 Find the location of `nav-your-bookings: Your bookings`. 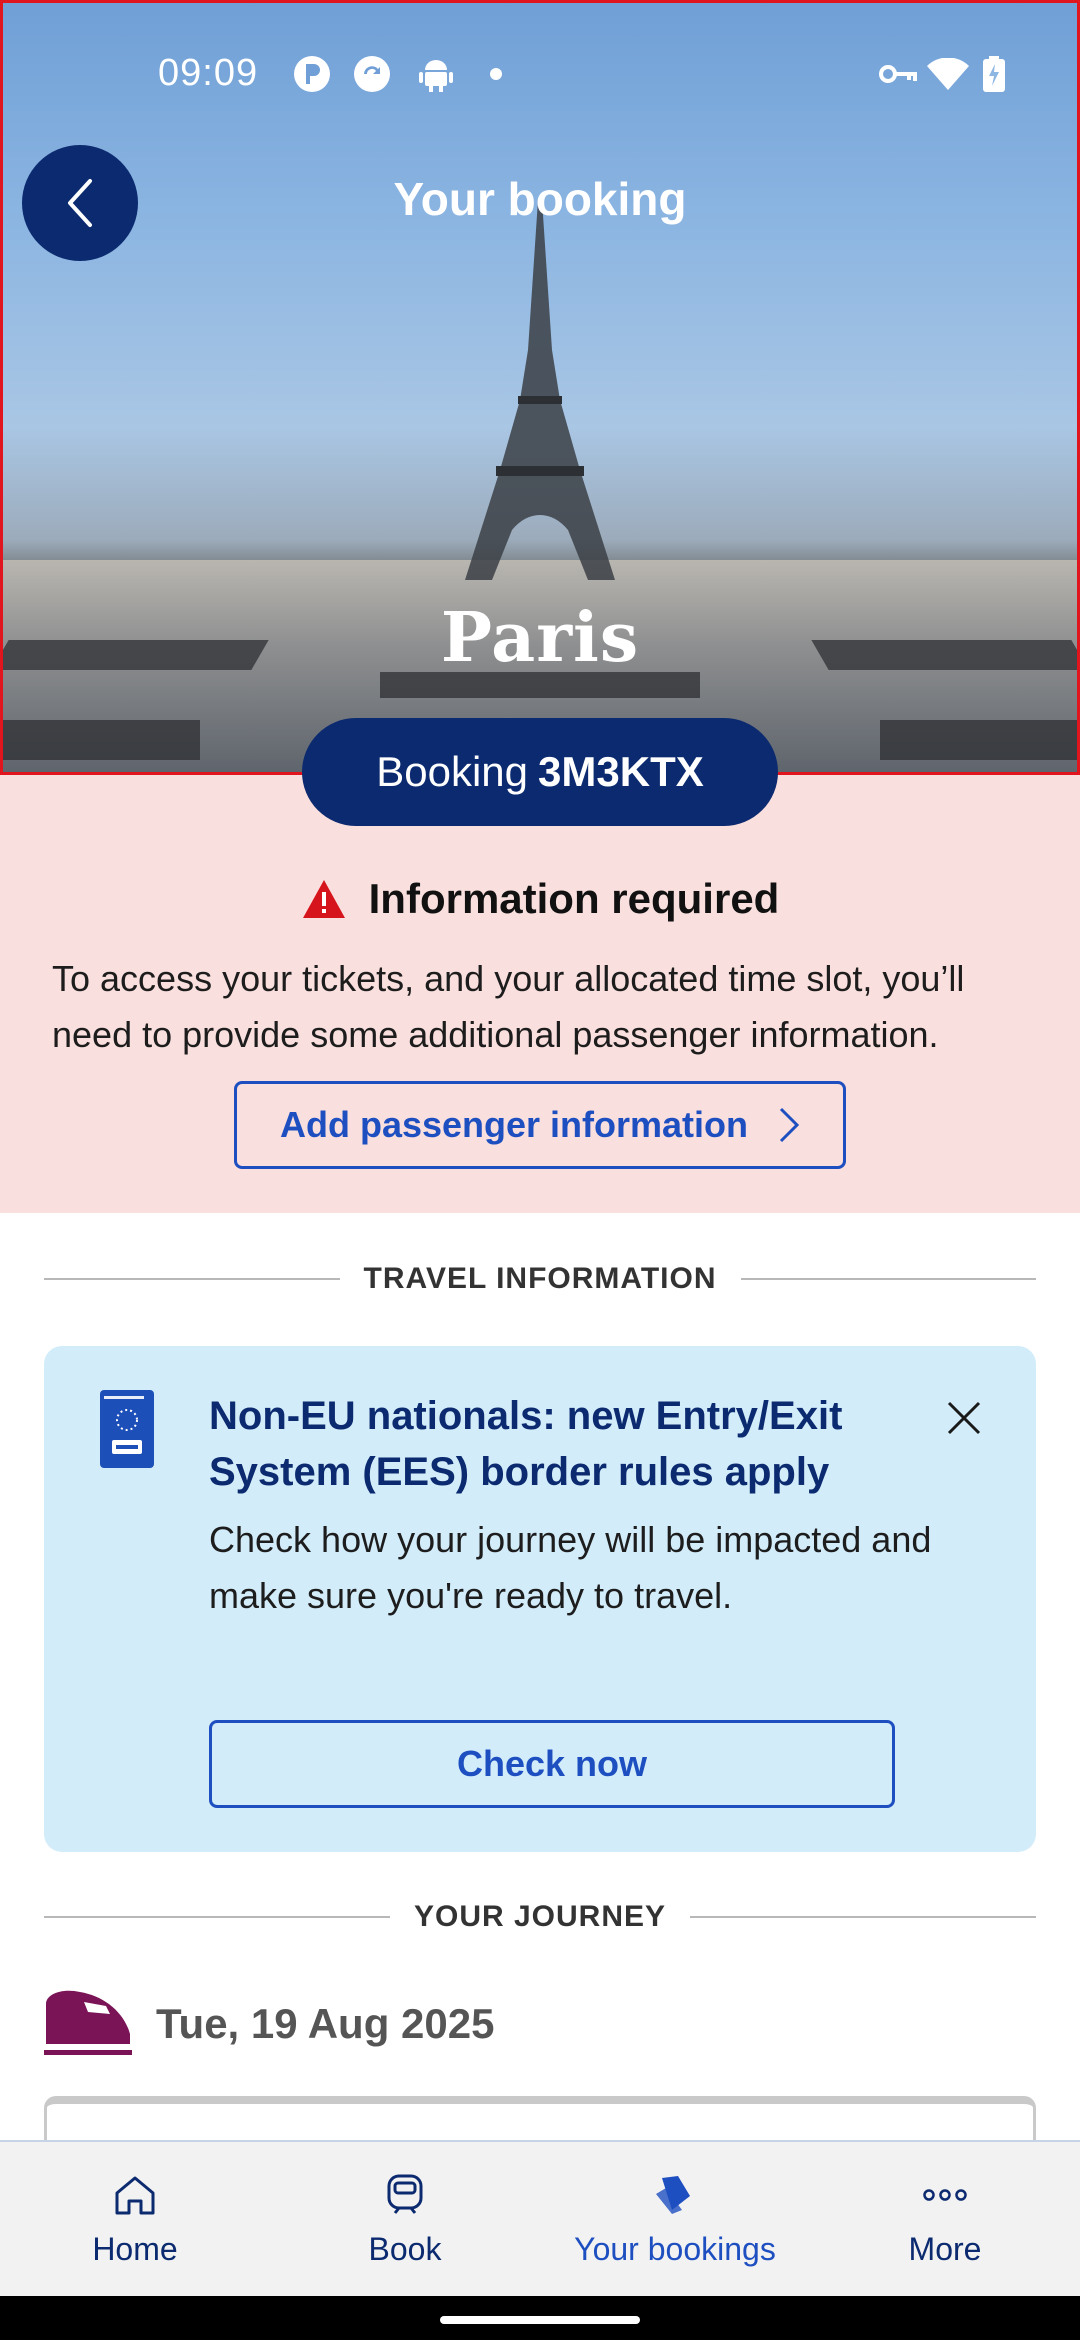

nav-your-bookings: Your bookings is located at coordinates (675, 2219).